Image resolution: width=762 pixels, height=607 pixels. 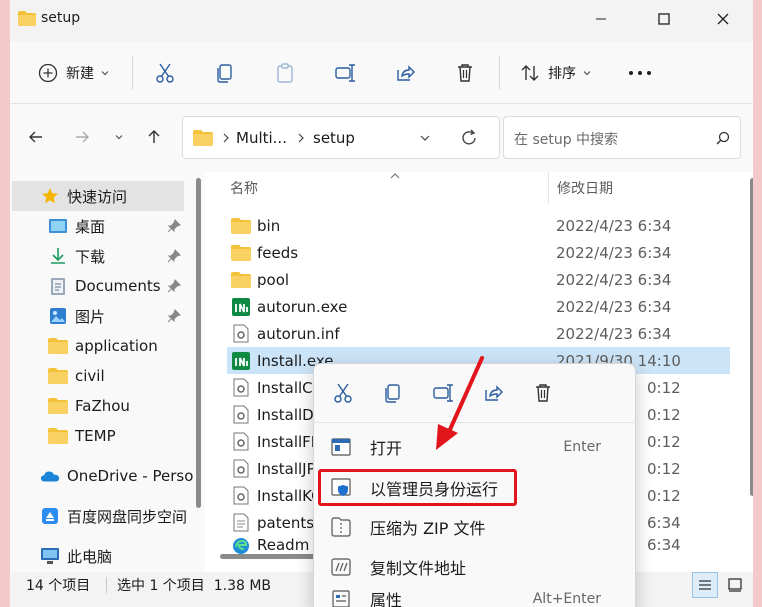 What do you see at coordinates (381, 19) in the screenshot?
I see `title-bar: setup` at bounding box center [381, 19].